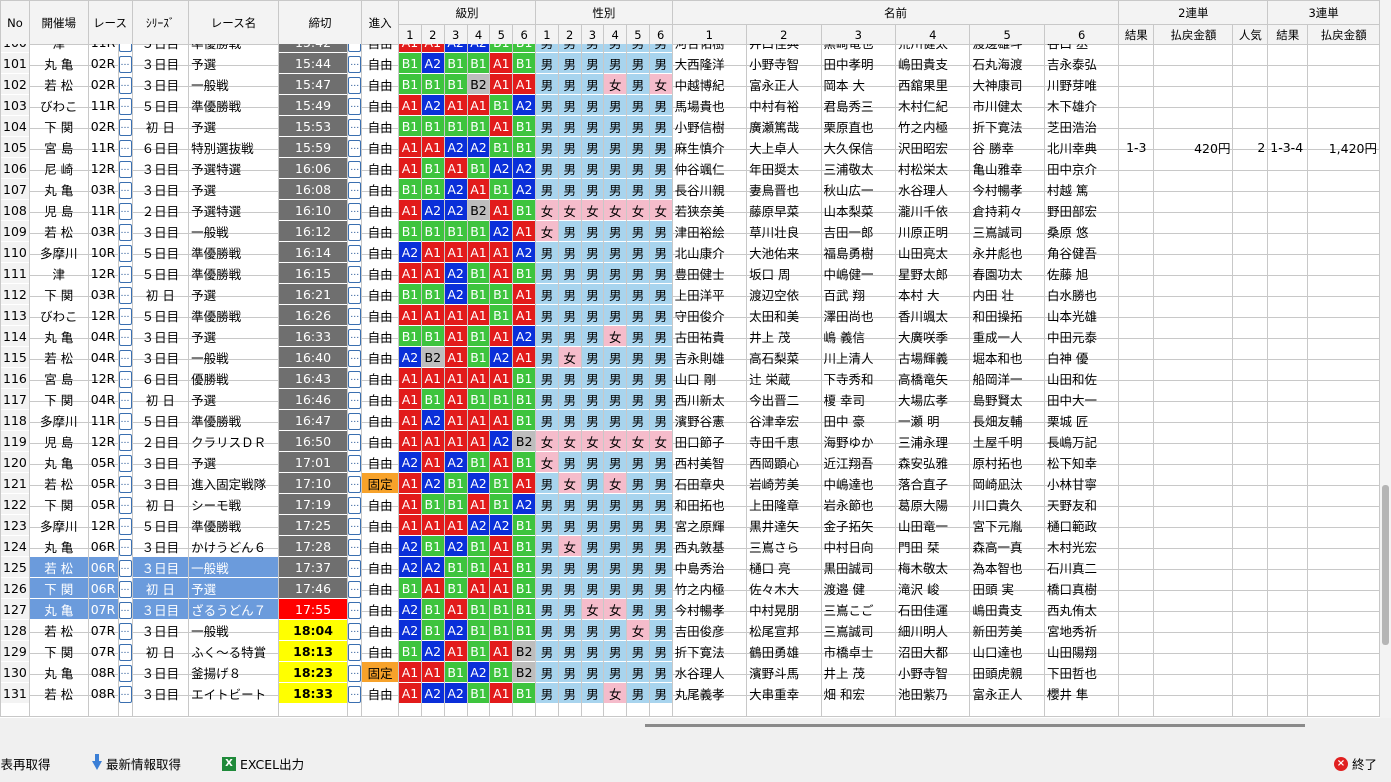 The image size is (1391, 782). Describe the element at coordinates (478, 567) in the screenshot. I see `class-cell-4: B1` at that location.